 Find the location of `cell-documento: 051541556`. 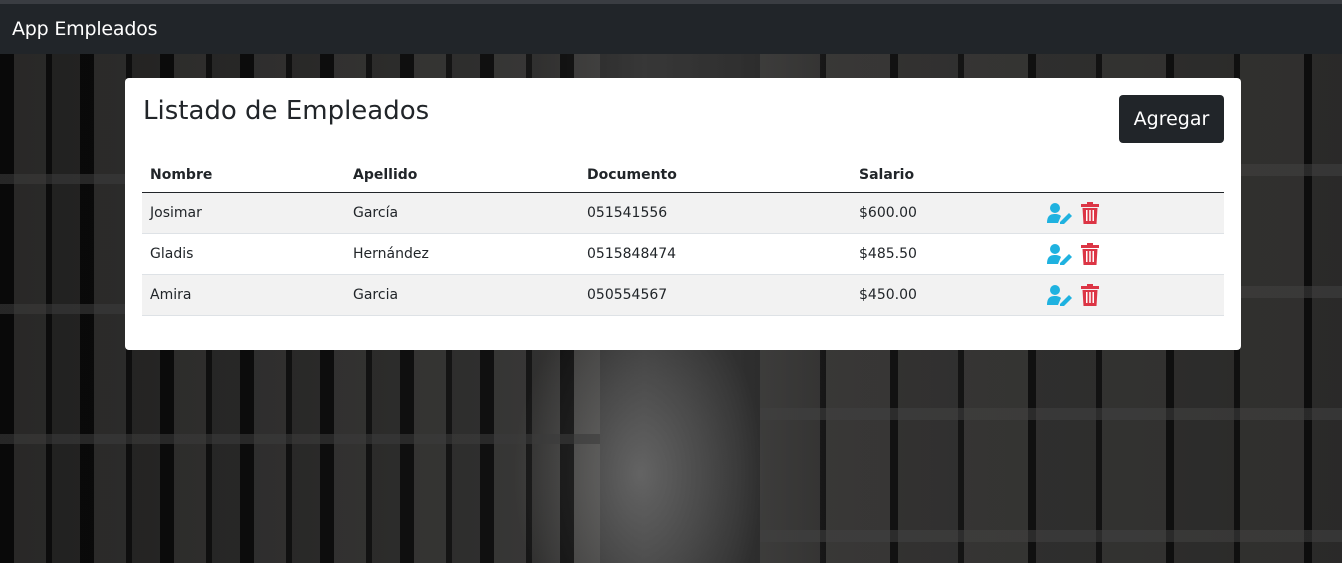

cell-documento: 051541556 is located at coordinates (715, 213).